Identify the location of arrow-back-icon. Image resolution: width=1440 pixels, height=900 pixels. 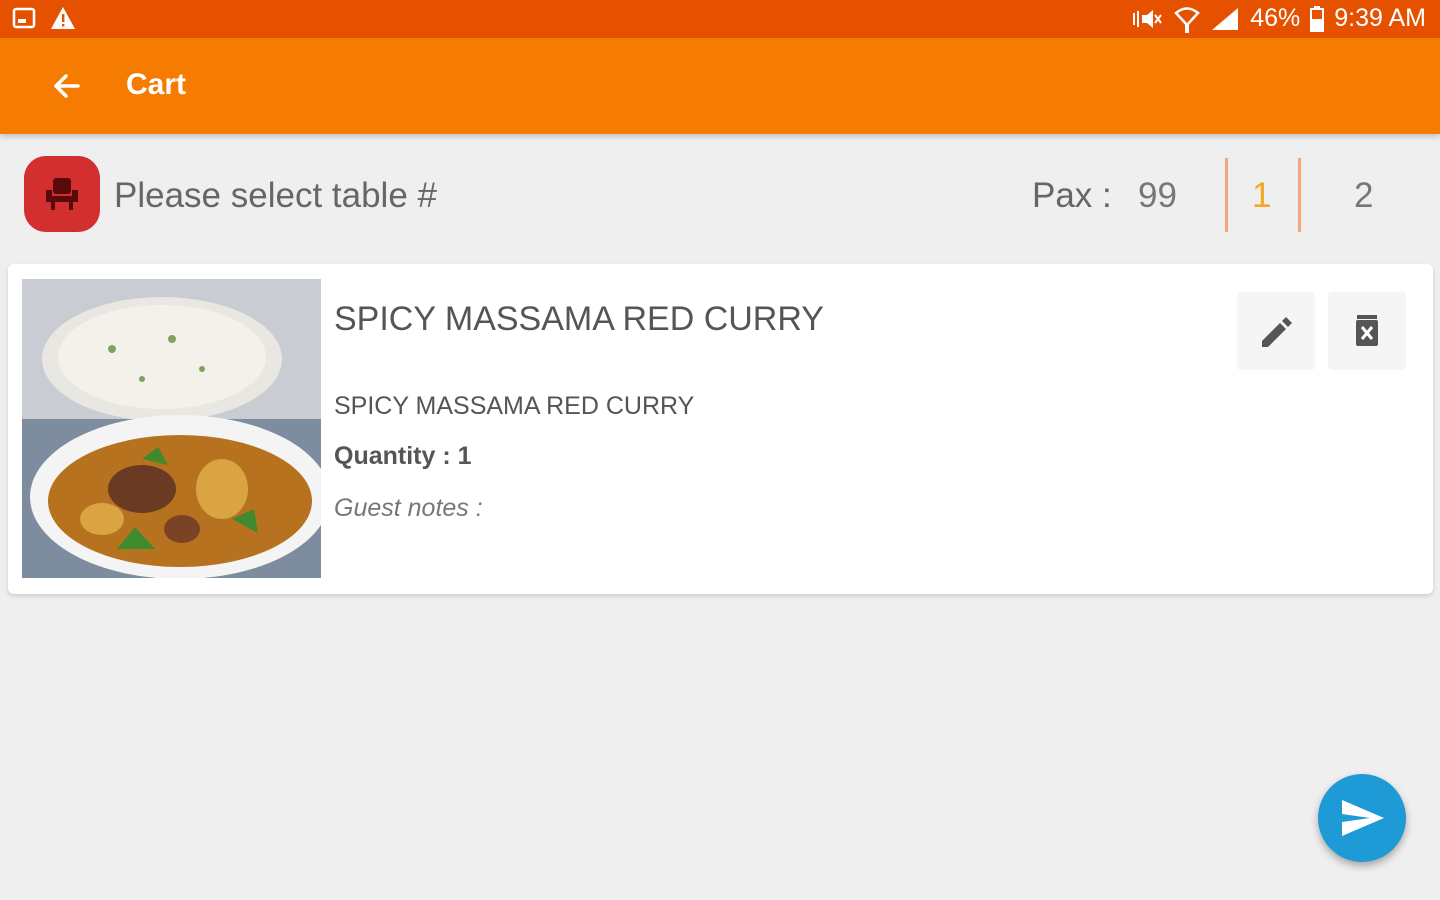
(66, 91).